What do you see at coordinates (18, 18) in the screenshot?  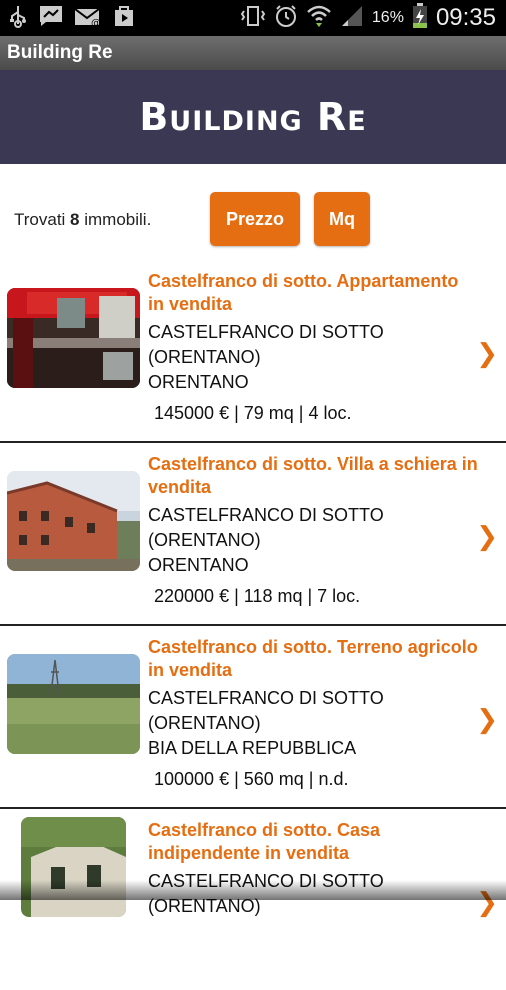 I see `usb-icon` at bounding box center [18, 18].